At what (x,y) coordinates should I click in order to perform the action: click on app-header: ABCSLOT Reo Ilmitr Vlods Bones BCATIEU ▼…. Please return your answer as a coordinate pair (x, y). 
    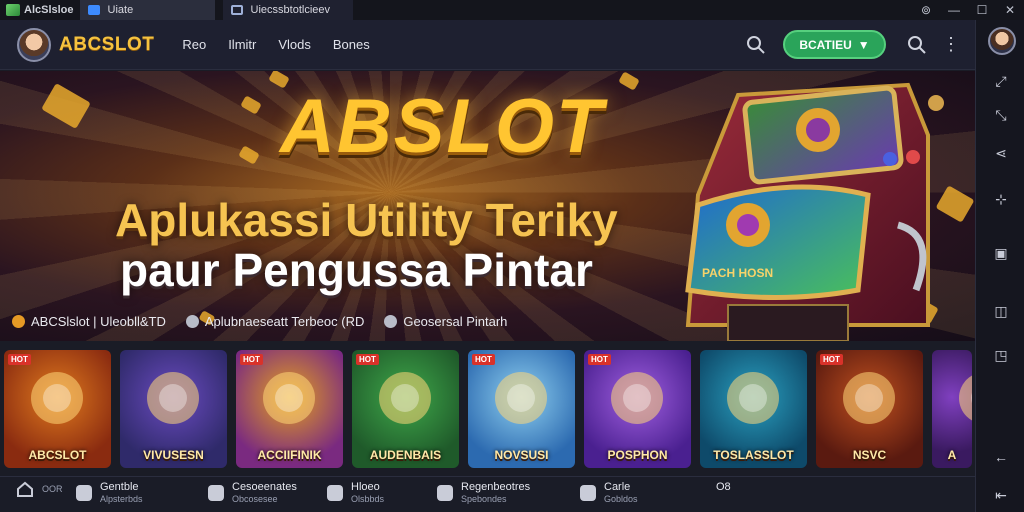
    Looking at the image, I should click on (487, 45).